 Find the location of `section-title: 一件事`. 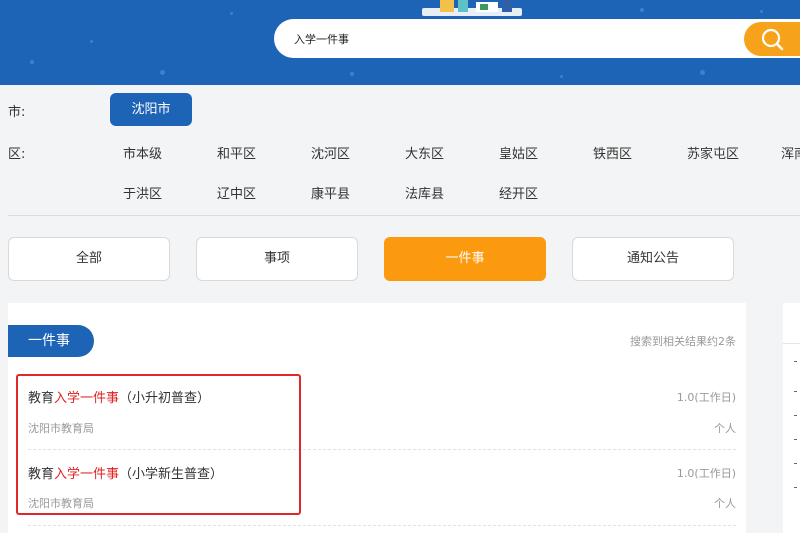

section-title: 一件事 is located at coordinates (51, 341).